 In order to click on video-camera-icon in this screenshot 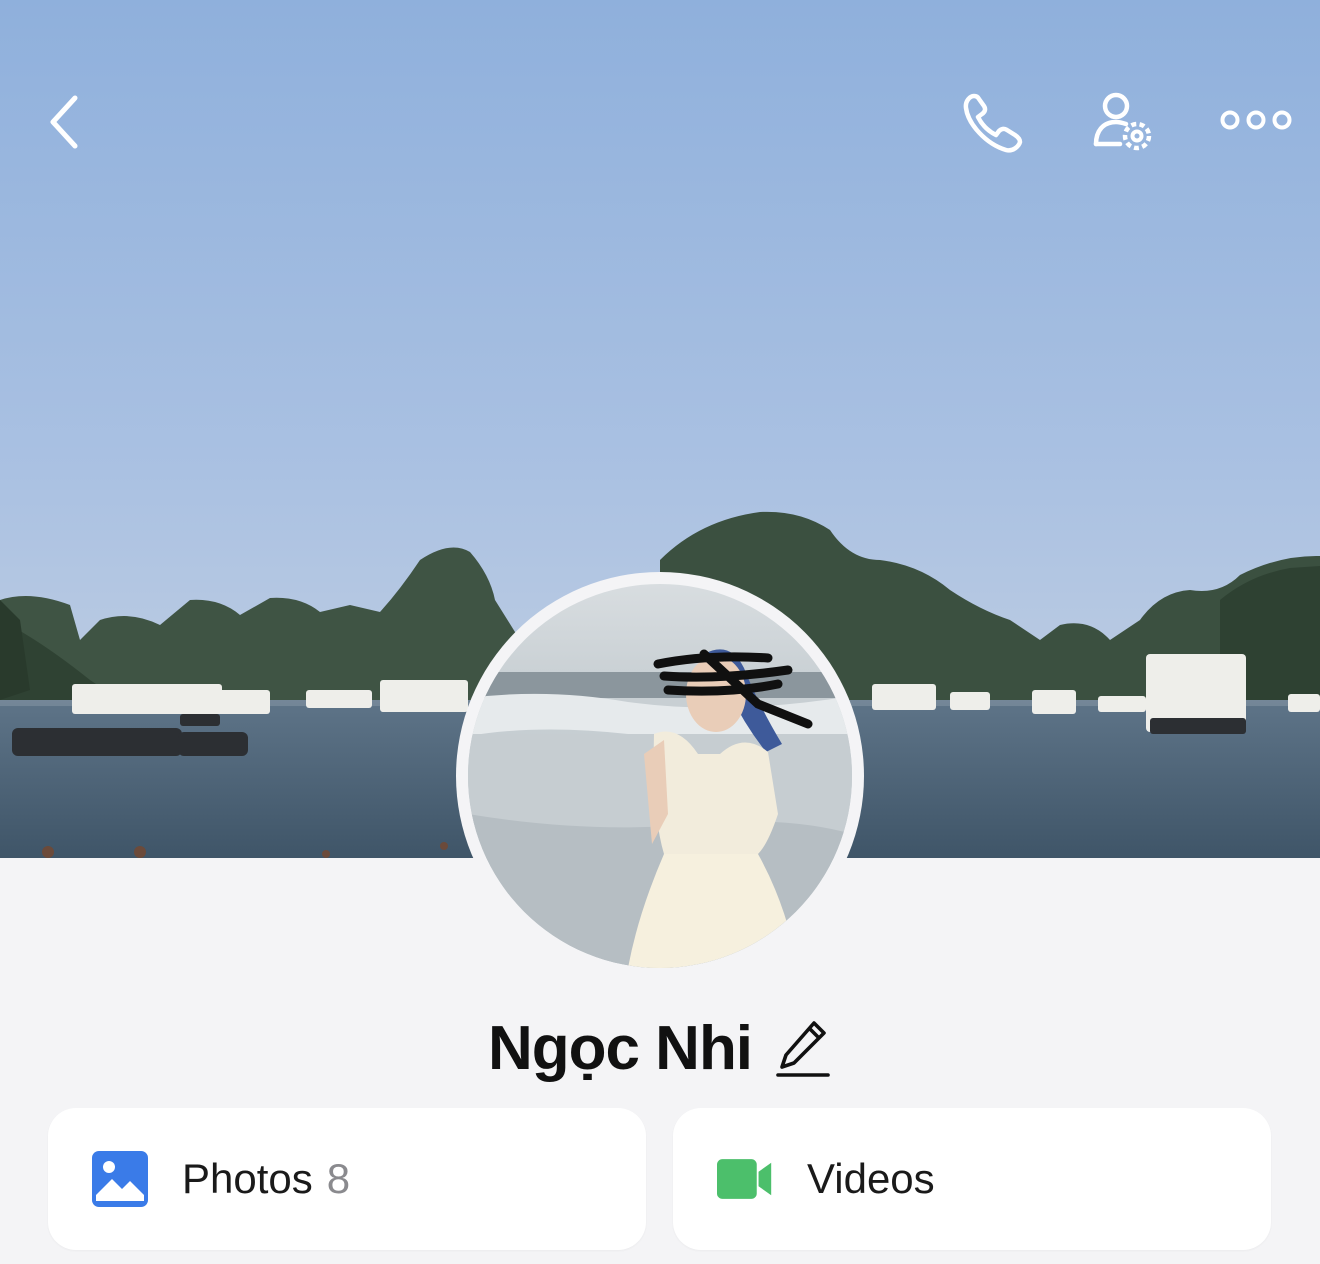, I will do `click(745, 1179)`.